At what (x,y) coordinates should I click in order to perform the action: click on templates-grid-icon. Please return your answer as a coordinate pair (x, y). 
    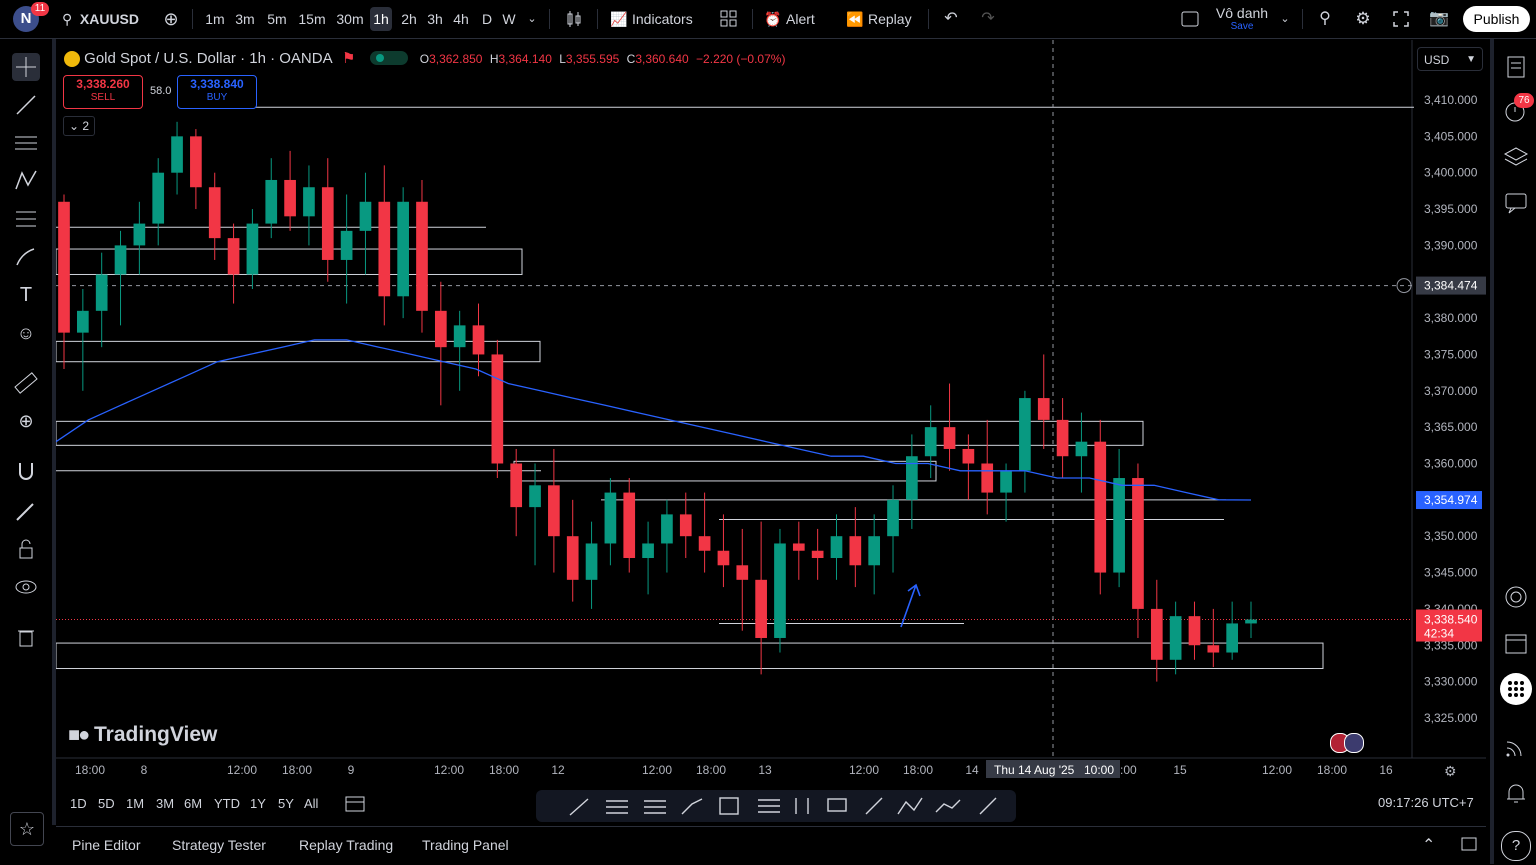
    Looking at the image, I should click on (729, 19).